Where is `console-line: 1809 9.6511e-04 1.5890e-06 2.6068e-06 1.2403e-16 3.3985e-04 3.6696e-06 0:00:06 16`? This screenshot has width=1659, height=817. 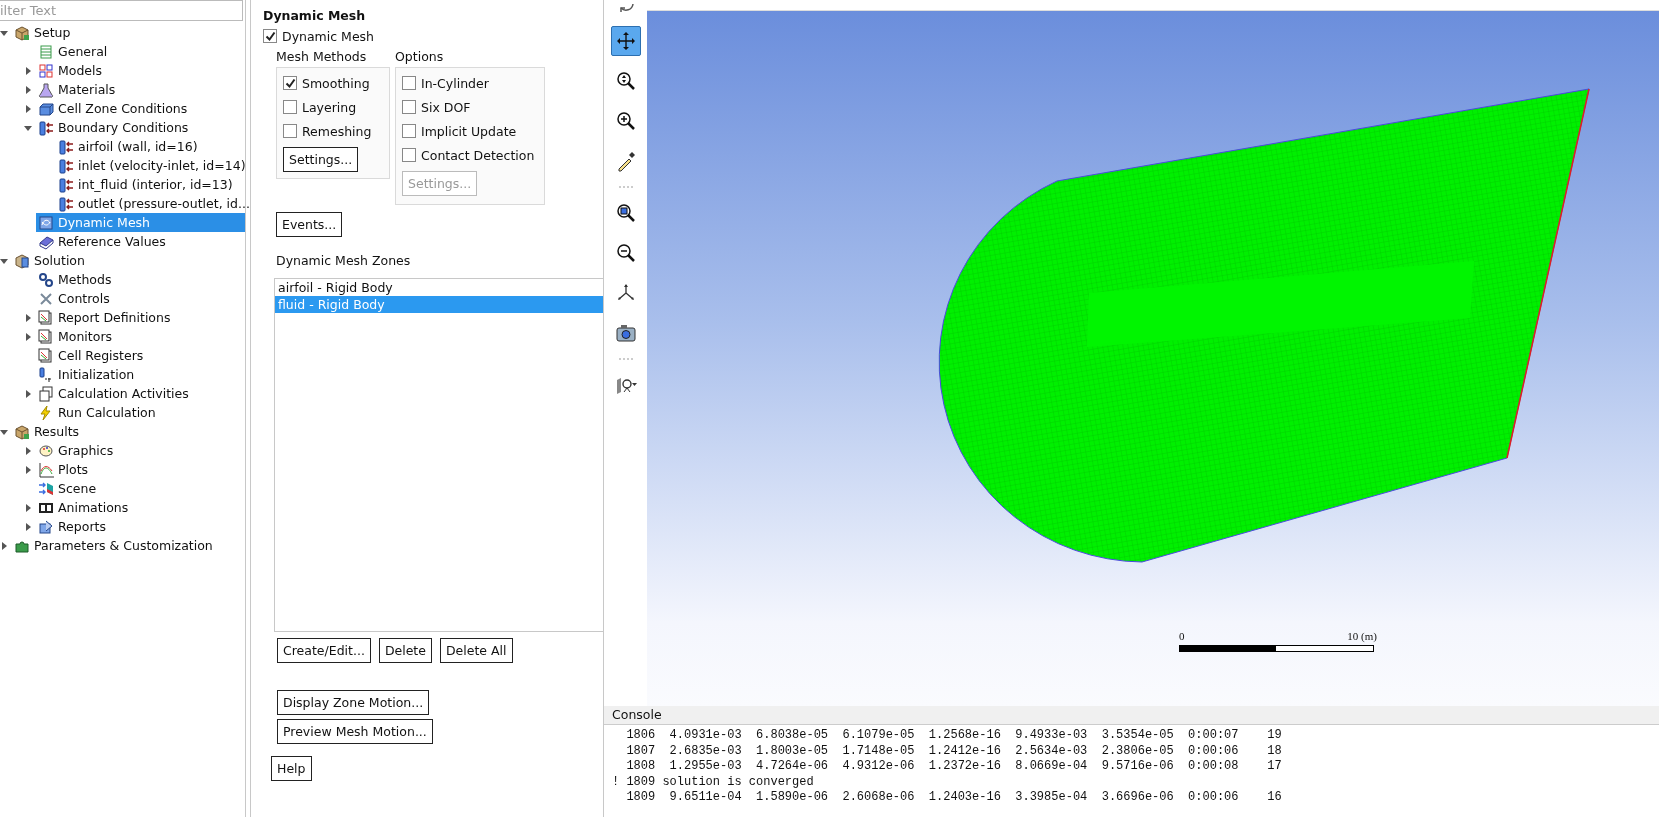 console-line: 1809 9.6511e-04 1.5890e-06 2.6068e-06 1.2403e-16 3.3985e-04 3.6696e-06 0:00:06 16 is located at coordinates (954, 798).